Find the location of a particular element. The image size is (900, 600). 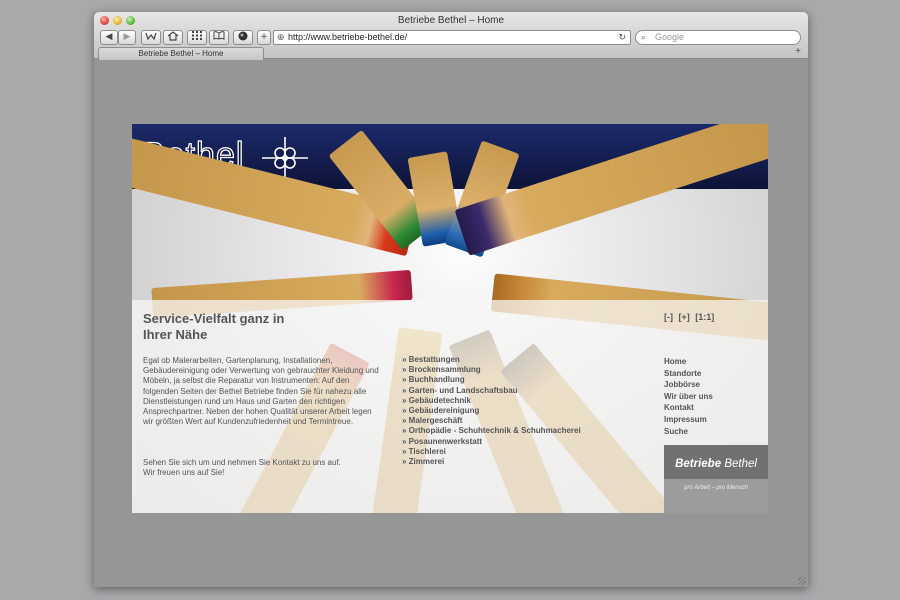

font-larger-button: [+] is located at coordinates (684, 317).